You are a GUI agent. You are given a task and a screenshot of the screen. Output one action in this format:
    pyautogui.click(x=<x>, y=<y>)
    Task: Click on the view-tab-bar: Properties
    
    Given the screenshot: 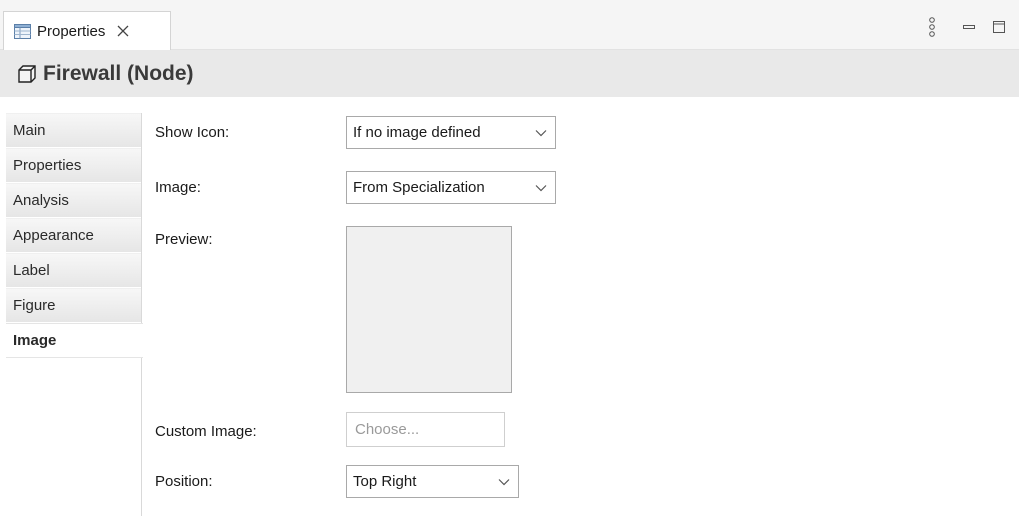 What is the action you would take?
    pyautogui.click(x=509, y=25)
    